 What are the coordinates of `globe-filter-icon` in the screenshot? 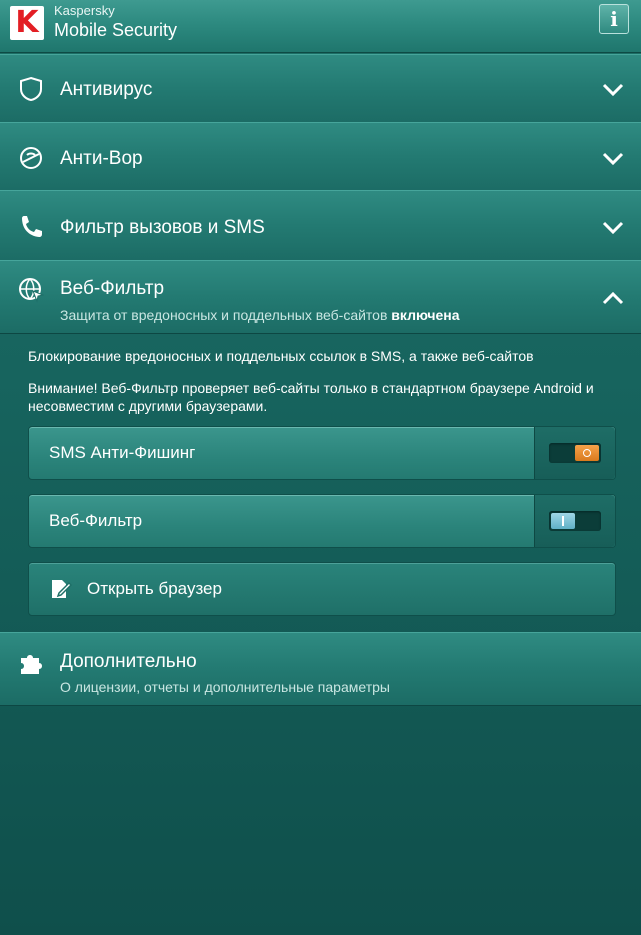 It's located at (31, 290).